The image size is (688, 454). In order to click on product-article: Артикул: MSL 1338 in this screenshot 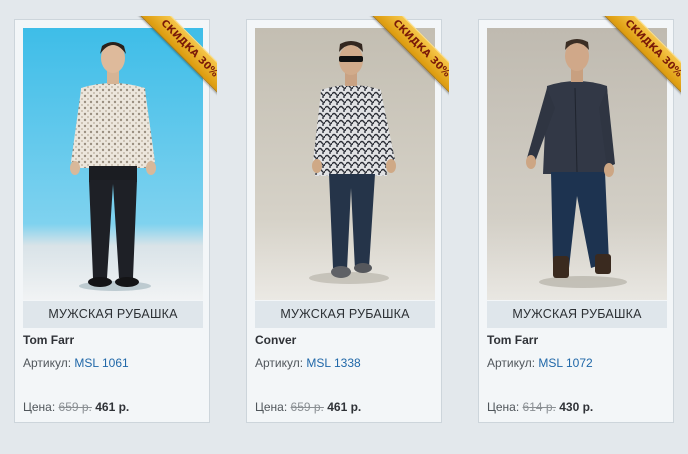, I will do `click(308, 363)`.